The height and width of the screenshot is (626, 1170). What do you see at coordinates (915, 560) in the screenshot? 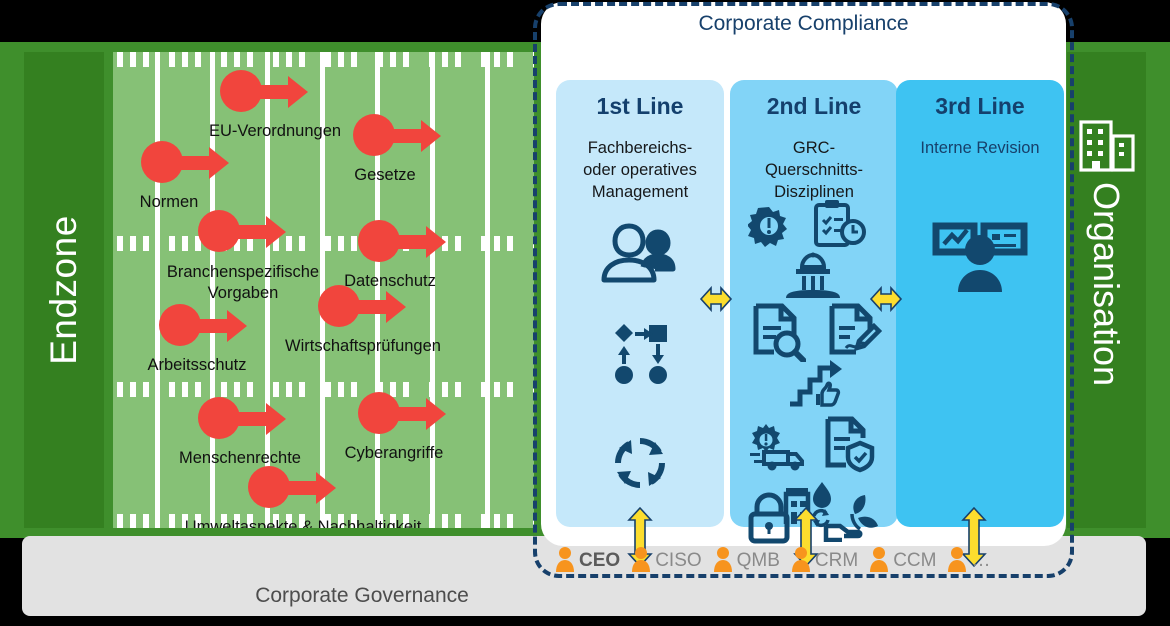
I see `governance-role-label: CCM` at bounding box center [915, 560].